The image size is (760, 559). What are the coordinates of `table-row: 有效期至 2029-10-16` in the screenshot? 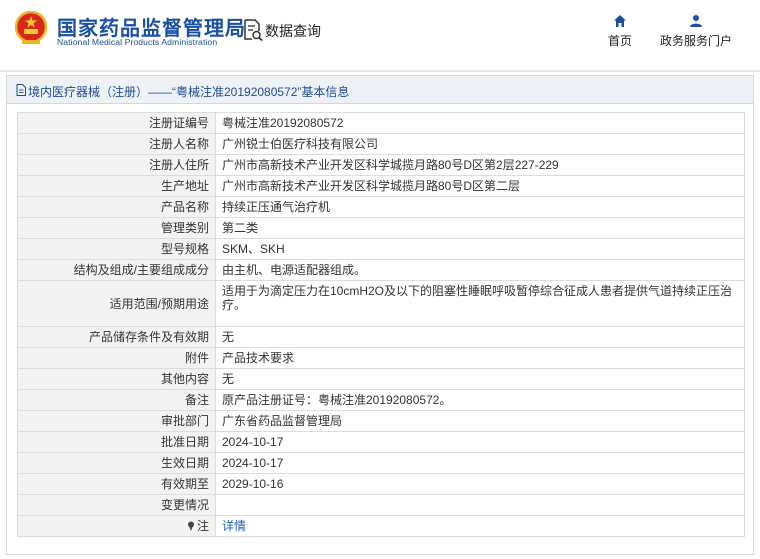 It's located at (381, 484).